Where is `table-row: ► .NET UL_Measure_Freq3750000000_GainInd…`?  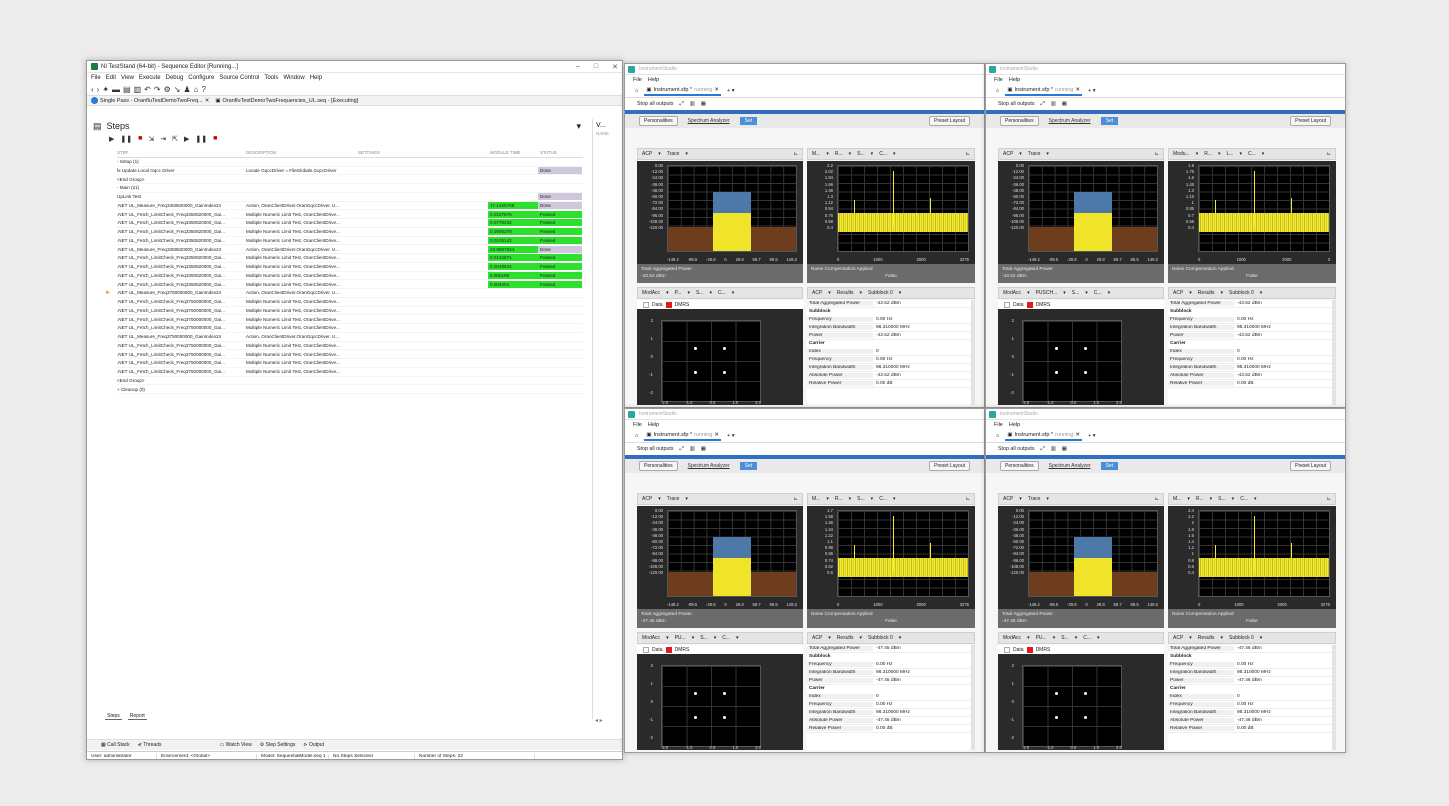 table-row: ► .NET UL_Measure_Freq3750000000_GainInd… is located at coordinates (344, 293).